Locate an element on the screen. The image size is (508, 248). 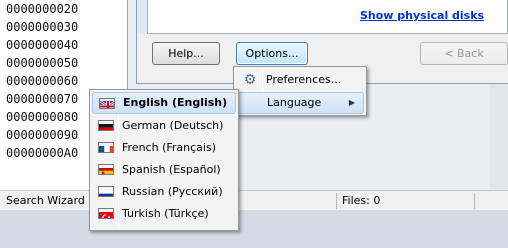
language-item-french: French (Français) is located at coordinates (164, 148).